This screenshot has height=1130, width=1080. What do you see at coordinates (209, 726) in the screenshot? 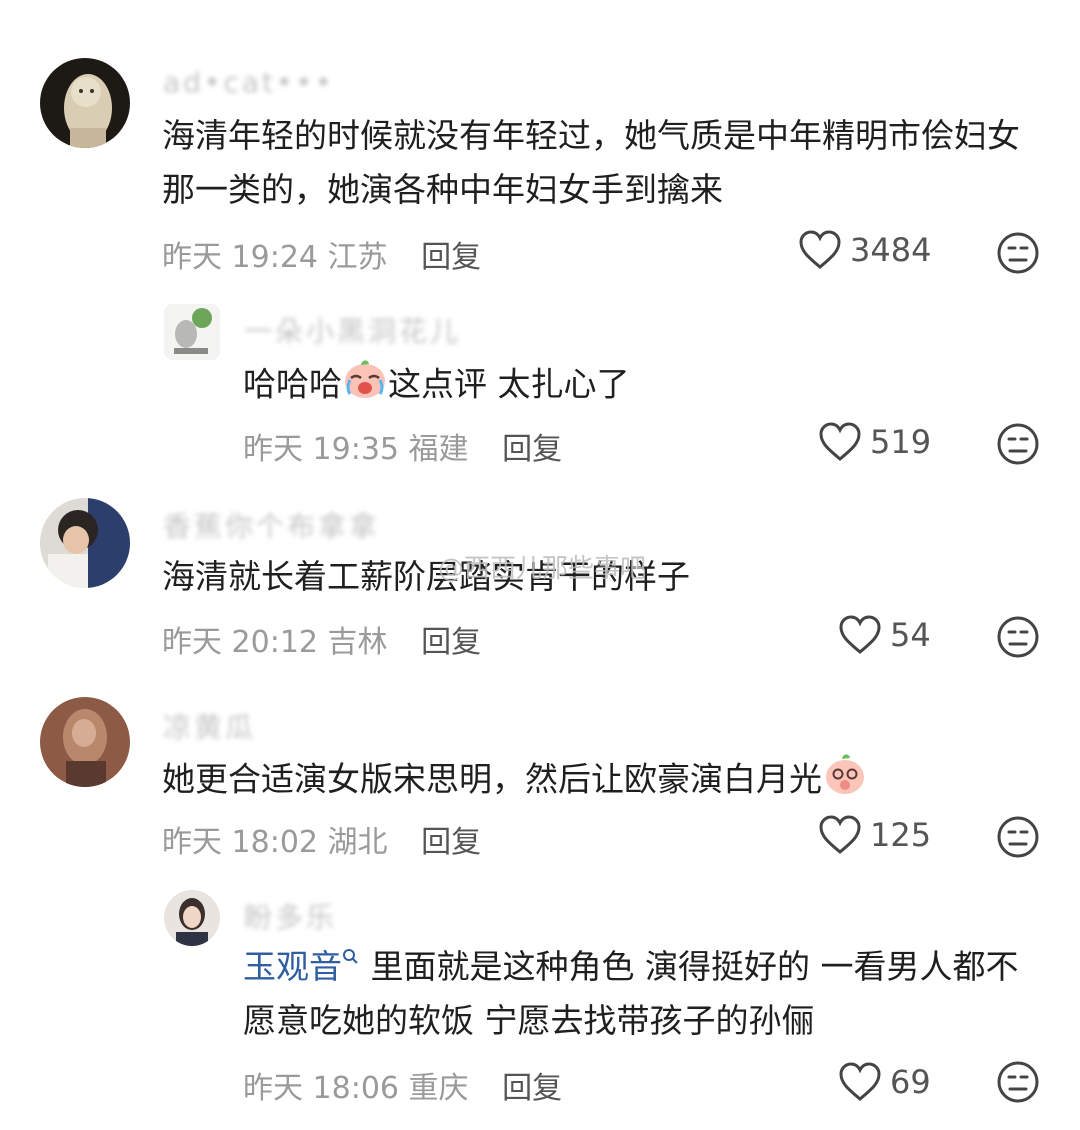
I see `username: 凉黄瓜` at bounding box center [209, 726].